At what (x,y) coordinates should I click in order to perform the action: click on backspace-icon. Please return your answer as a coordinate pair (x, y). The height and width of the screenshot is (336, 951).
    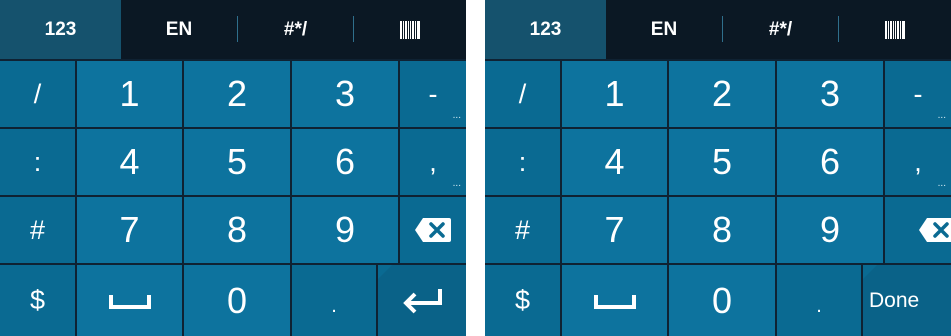
    Looking at the image, I should click on (935, 230).